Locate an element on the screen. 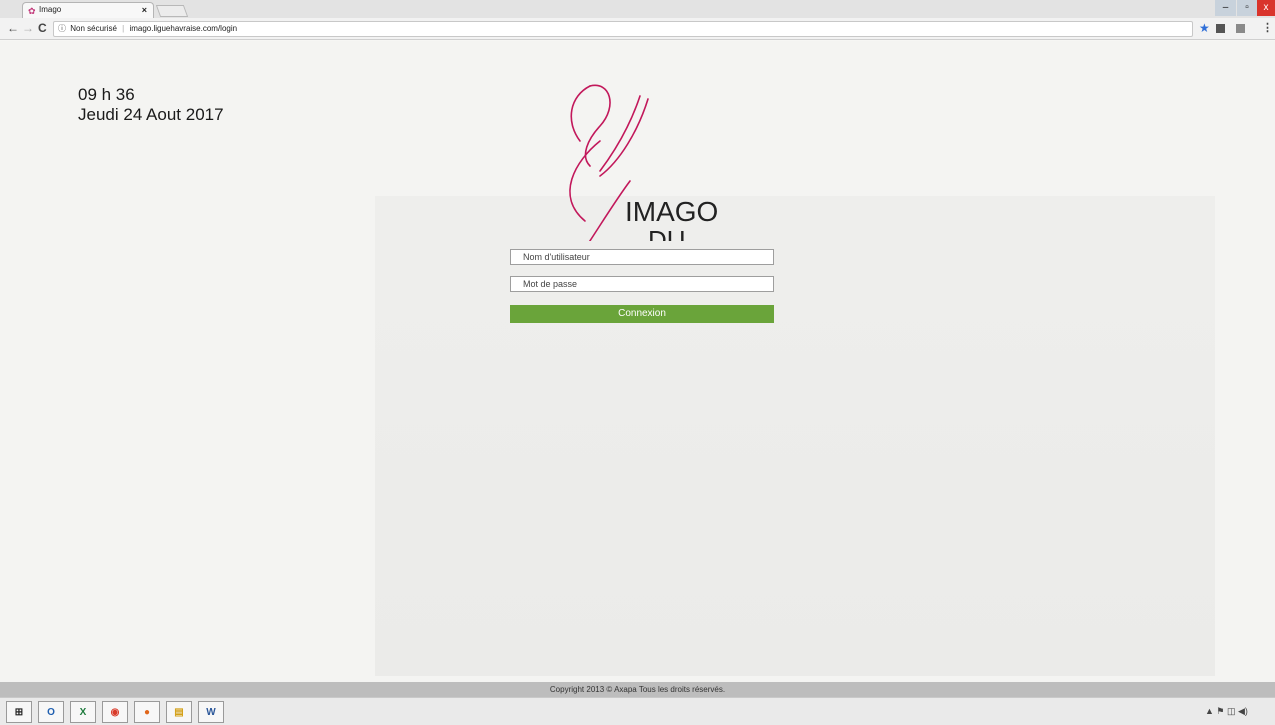  security-label: Non sécurisé is located at coordinates (93, 28).